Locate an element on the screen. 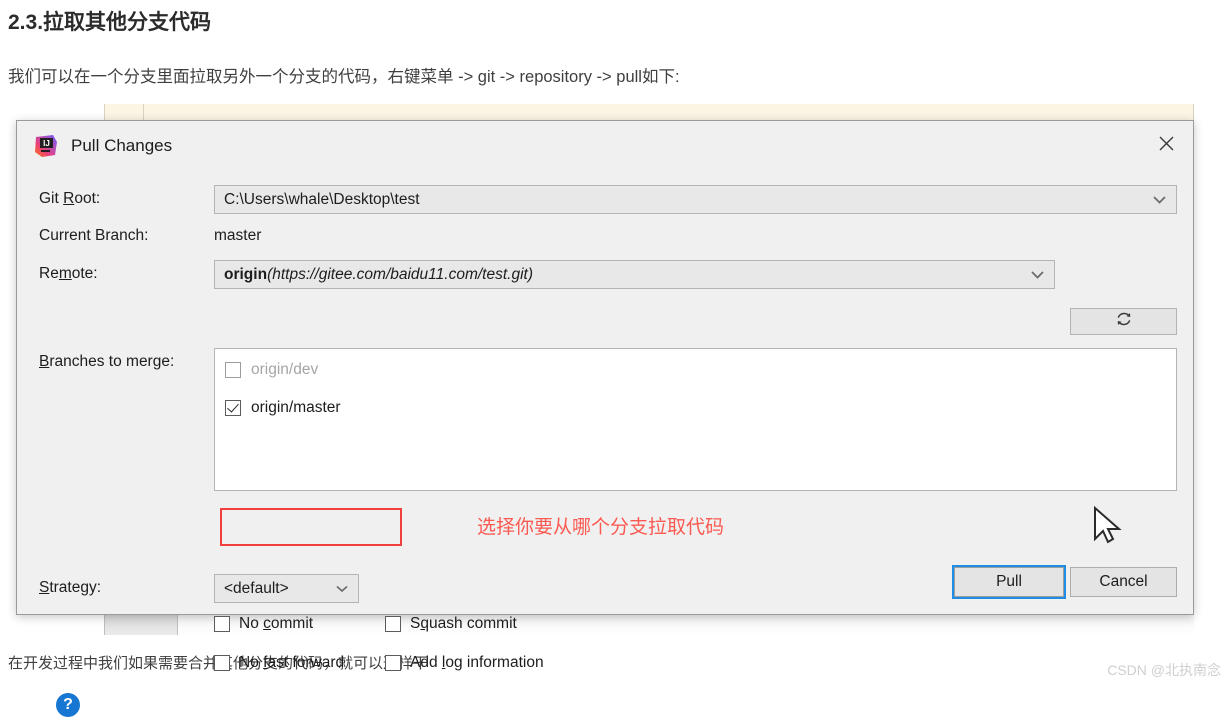 The width and height of the screenshot is (1229, 717). ide-background-bottom-tab is located at coordinates (141, 624).